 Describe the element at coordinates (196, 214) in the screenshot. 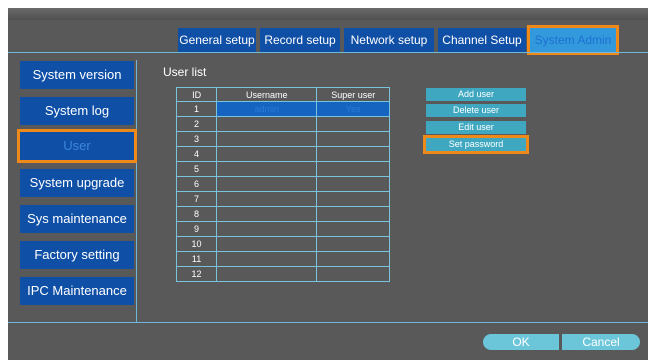

I see `row-id: 8` at that location.